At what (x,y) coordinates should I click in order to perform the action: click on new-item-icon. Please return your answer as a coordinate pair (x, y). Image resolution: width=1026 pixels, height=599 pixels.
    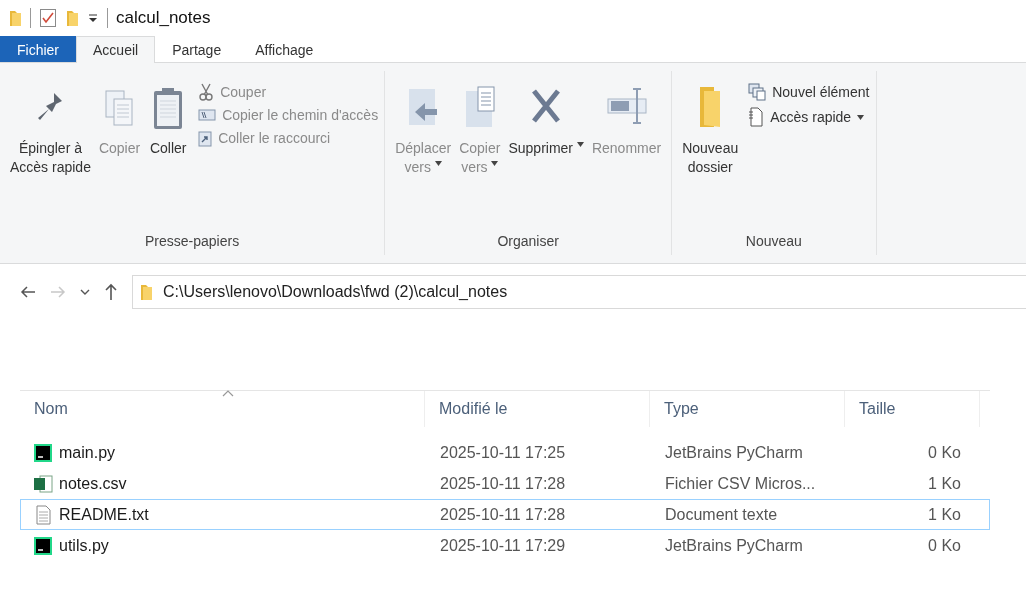
    Looking at the image, I should click on (757, 92).